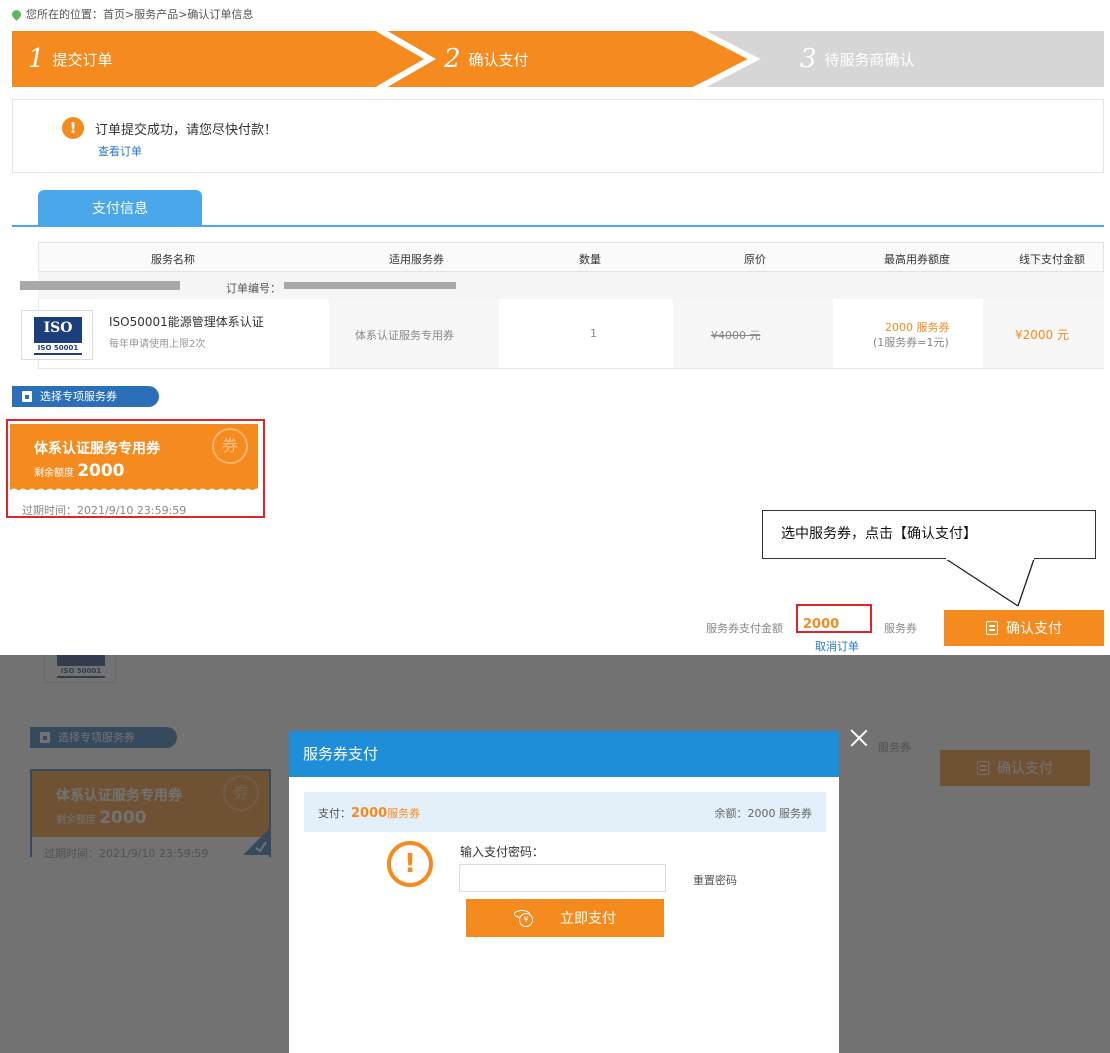 This screenshot has width=1110, height=1053. I want to click on step-1: 1 提交订单, so click(70, 59).